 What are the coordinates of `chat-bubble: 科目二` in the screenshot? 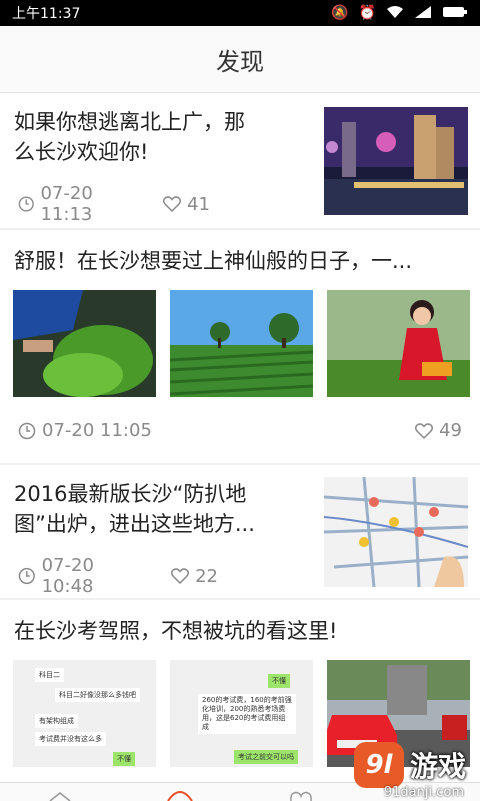 It's located at (49, 675).